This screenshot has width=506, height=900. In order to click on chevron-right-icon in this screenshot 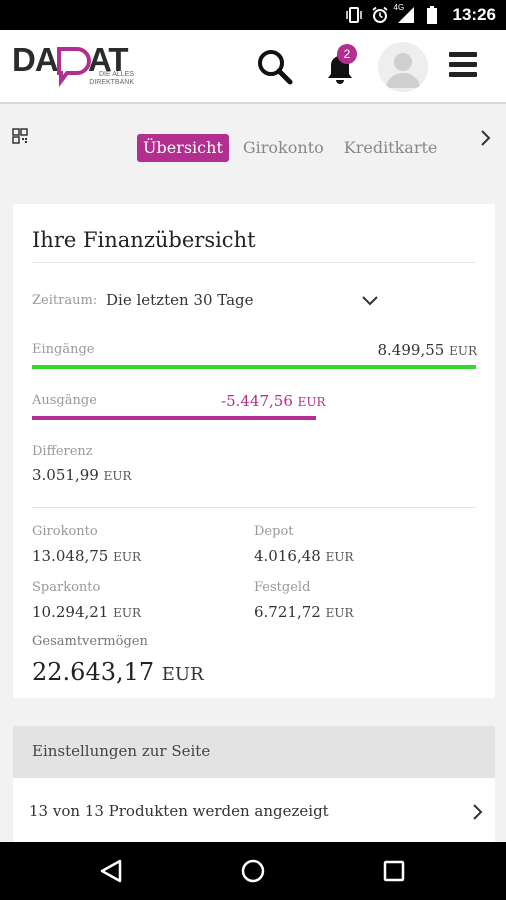, I will do `click(478, 812)`.